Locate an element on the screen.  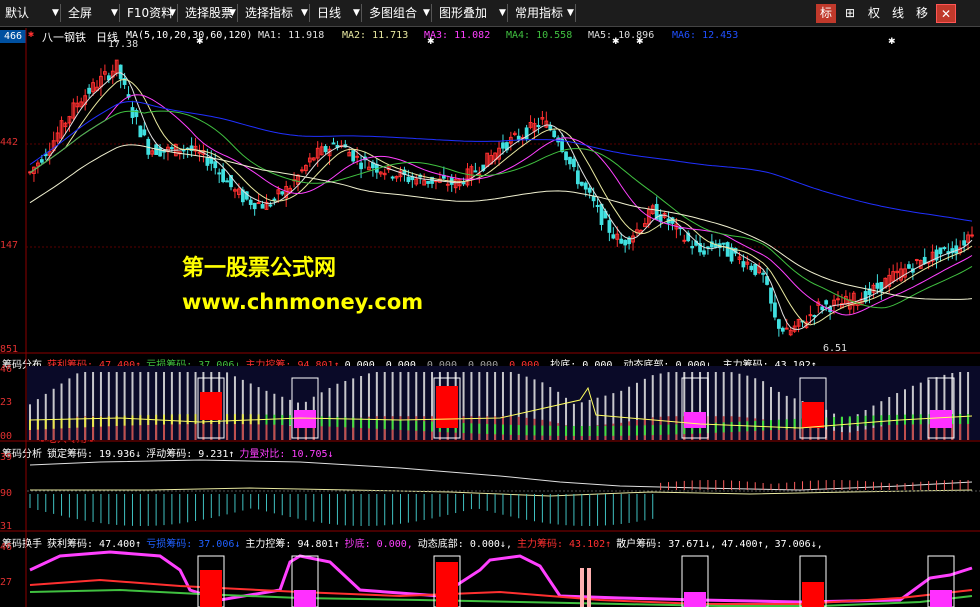
lock-chip-line is located at coordinates (501, 475).